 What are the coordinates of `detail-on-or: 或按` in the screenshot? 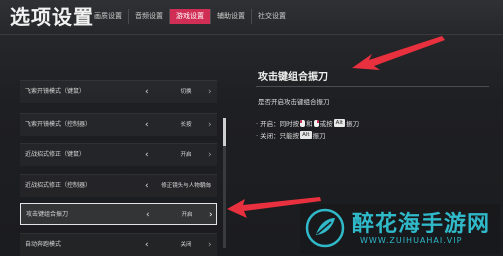 It's located at (326, 124).